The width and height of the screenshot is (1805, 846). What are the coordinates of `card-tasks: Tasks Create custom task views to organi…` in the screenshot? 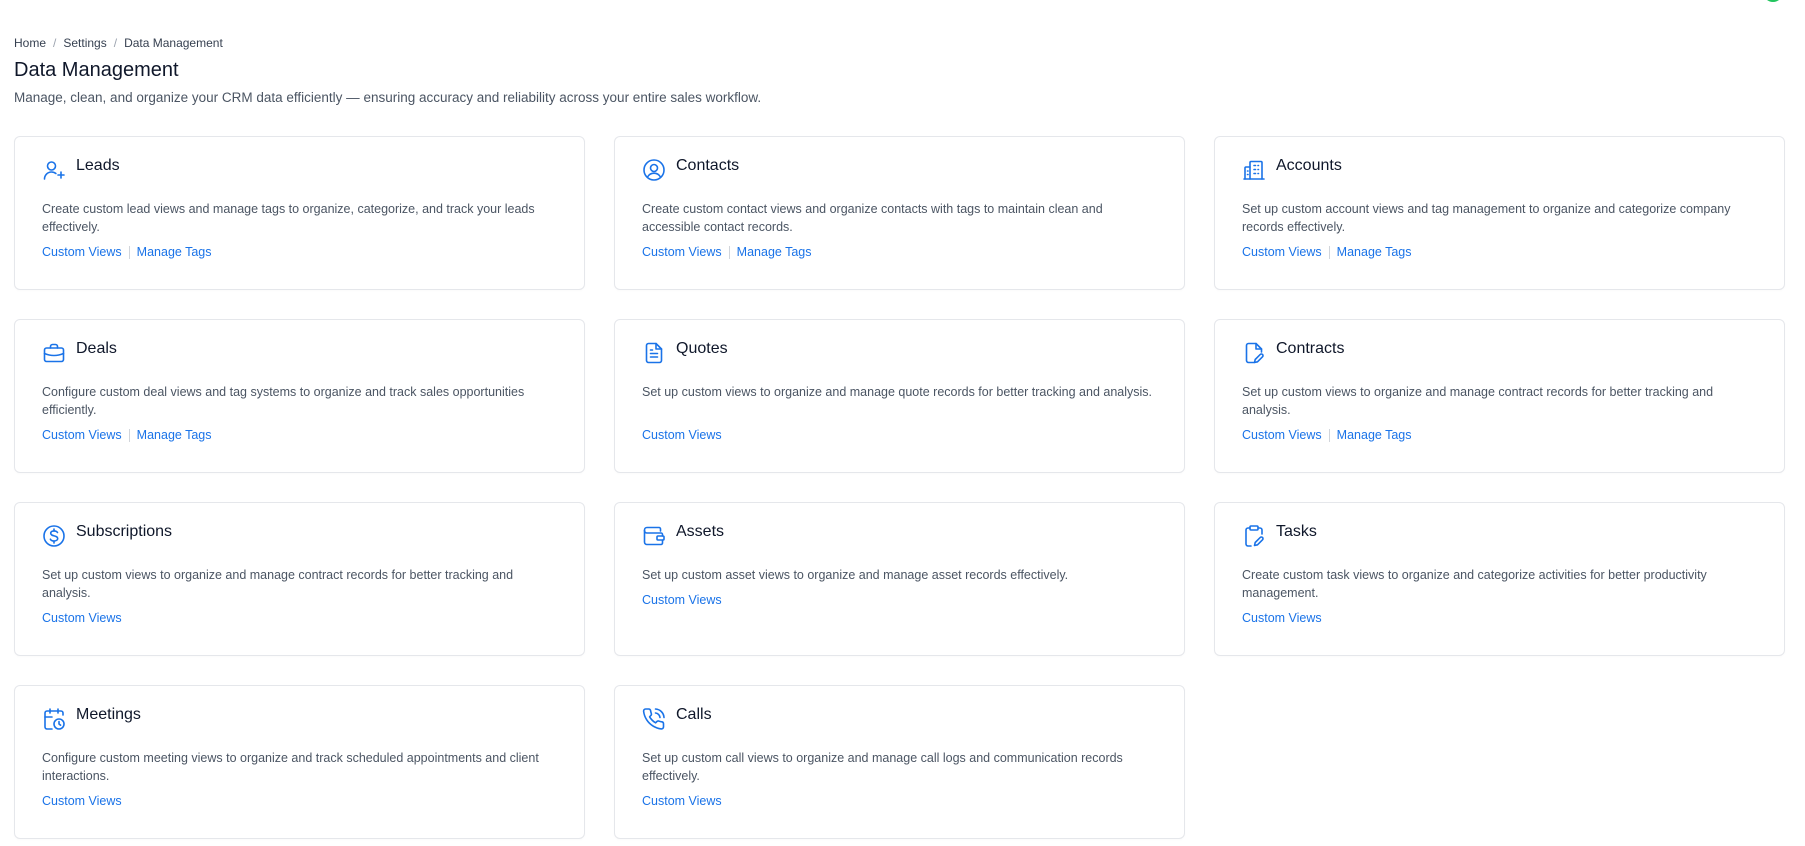 It's located at (1499, 579).